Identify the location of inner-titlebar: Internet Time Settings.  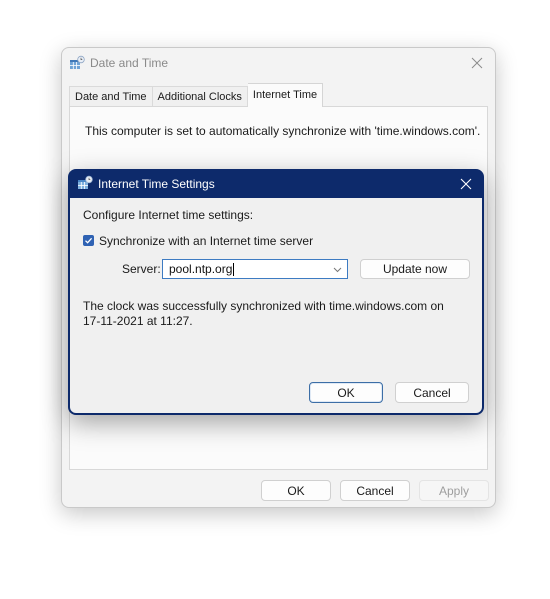
(276, 183).